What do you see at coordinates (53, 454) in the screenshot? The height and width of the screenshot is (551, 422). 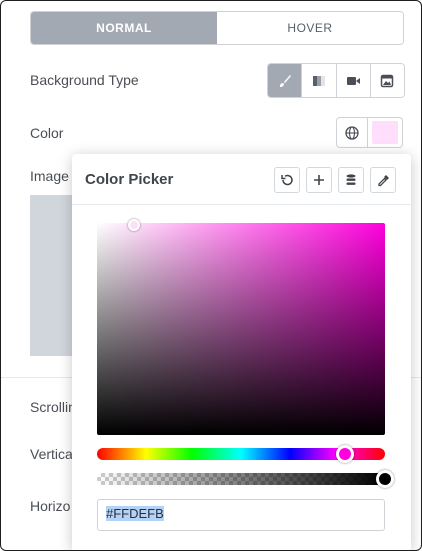 I see `vertical-label: Vertical` at bounding box center [53, 454].